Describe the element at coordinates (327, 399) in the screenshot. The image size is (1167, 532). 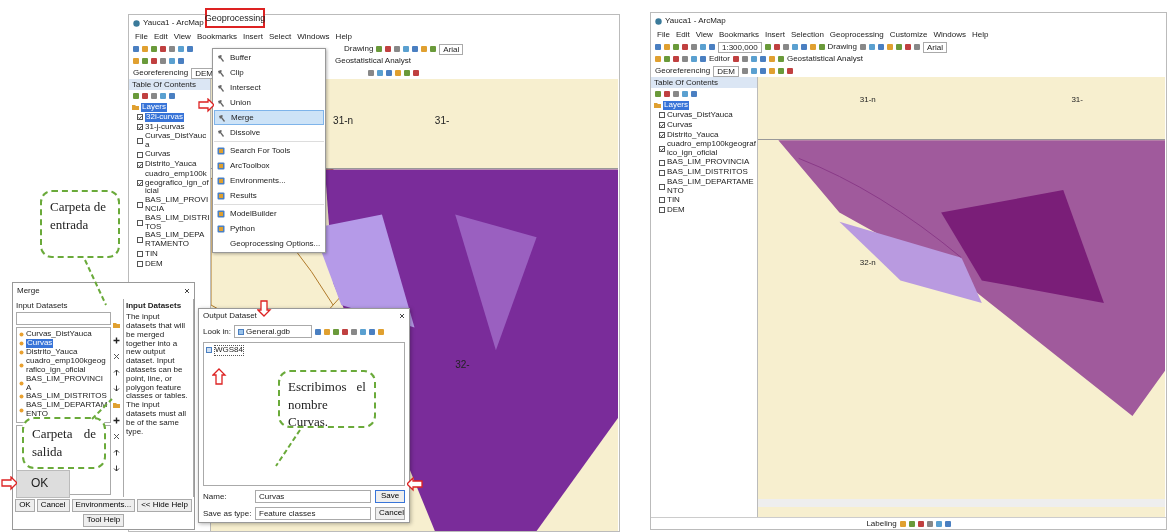
I see `callout-tooltip: Escribimos el nombre Curvas.` at that location.